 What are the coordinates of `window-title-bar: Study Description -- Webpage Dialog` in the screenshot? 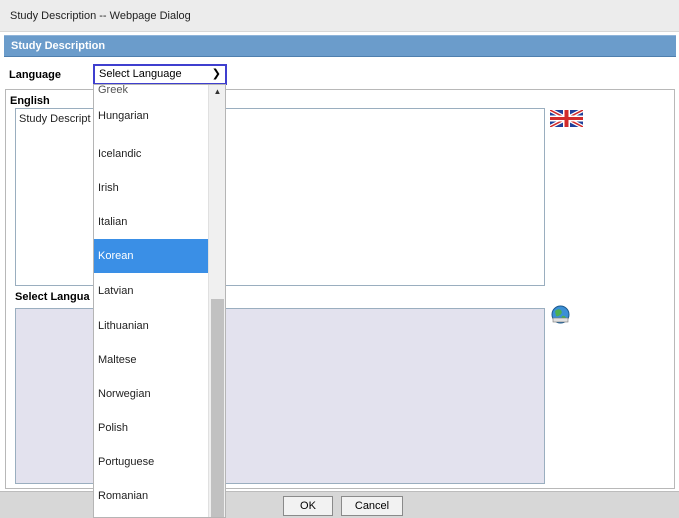 It's located at (339, 16).